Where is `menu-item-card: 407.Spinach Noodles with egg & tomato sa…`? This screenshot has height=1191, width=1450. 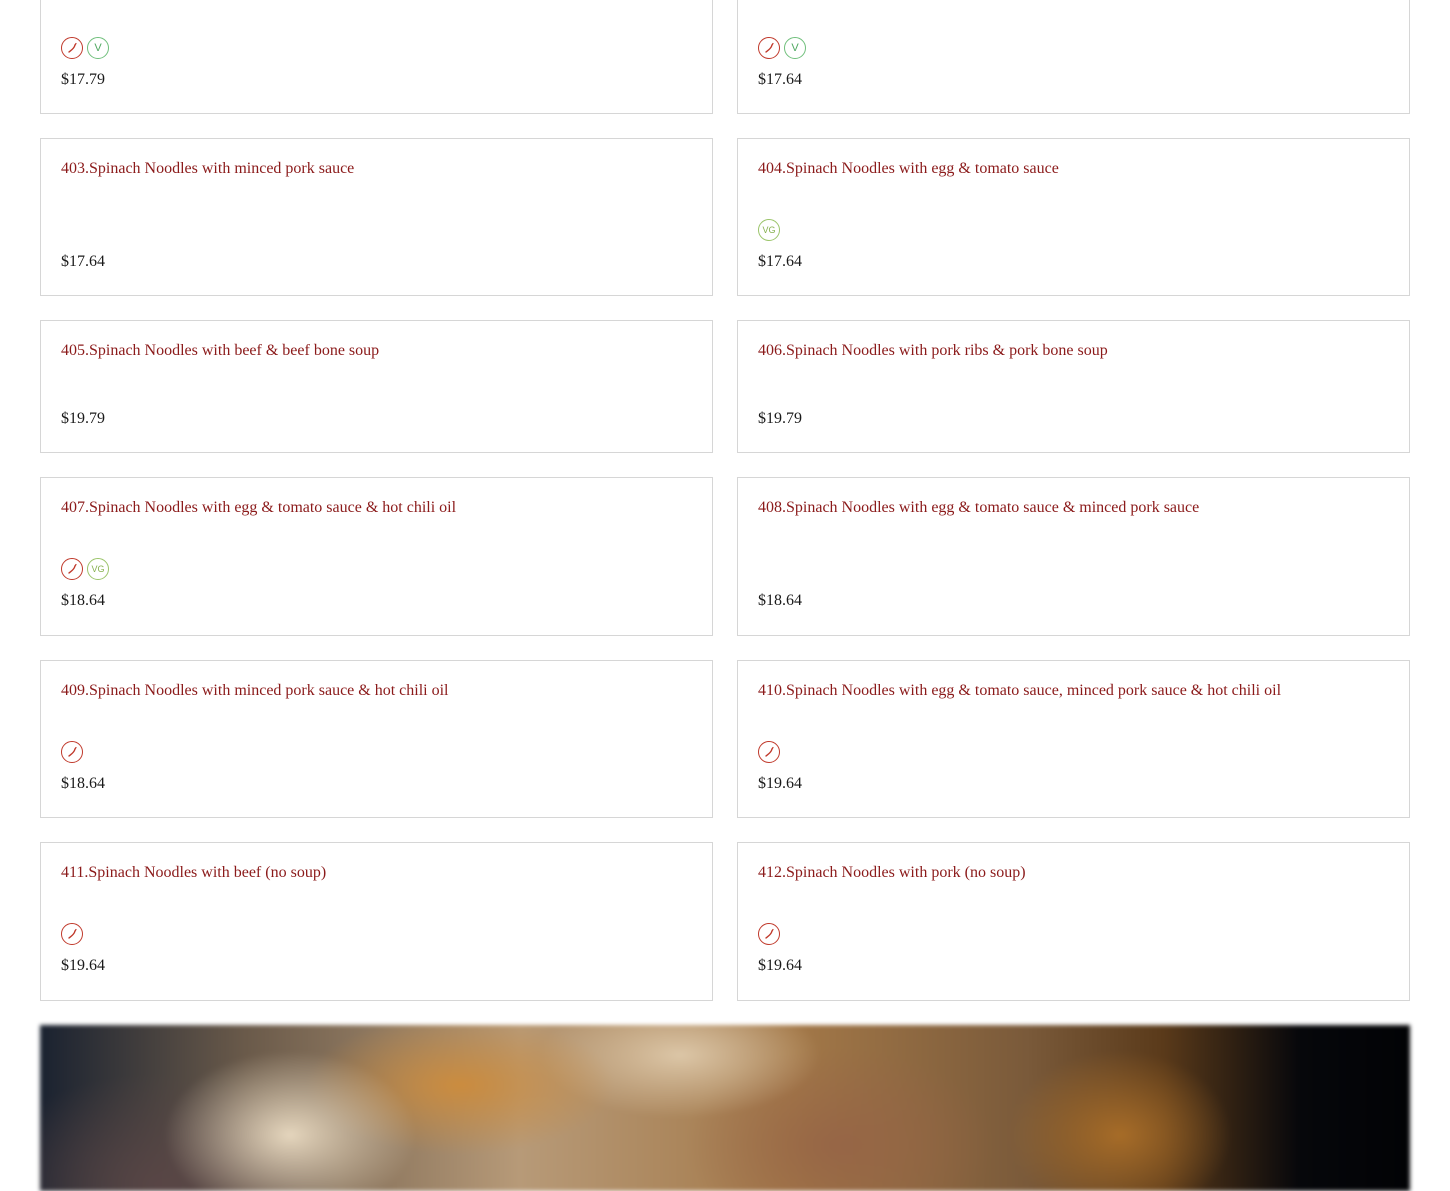 menu-item-card: 407.Spinach Noodles with egg & tomato sa… is located at coordinates (376, 556).